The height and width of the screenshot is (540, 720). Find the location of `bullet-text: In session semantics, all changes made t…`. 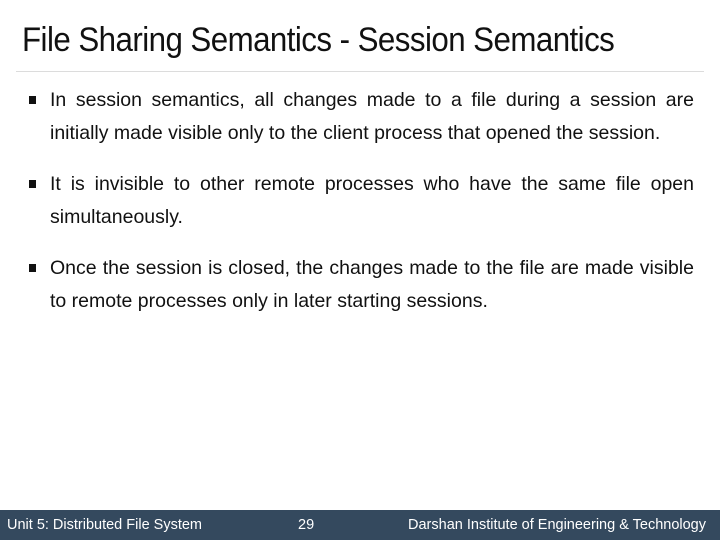

bullet-text: In session semantics, all changes made t… is located at coordinates (372, 116).